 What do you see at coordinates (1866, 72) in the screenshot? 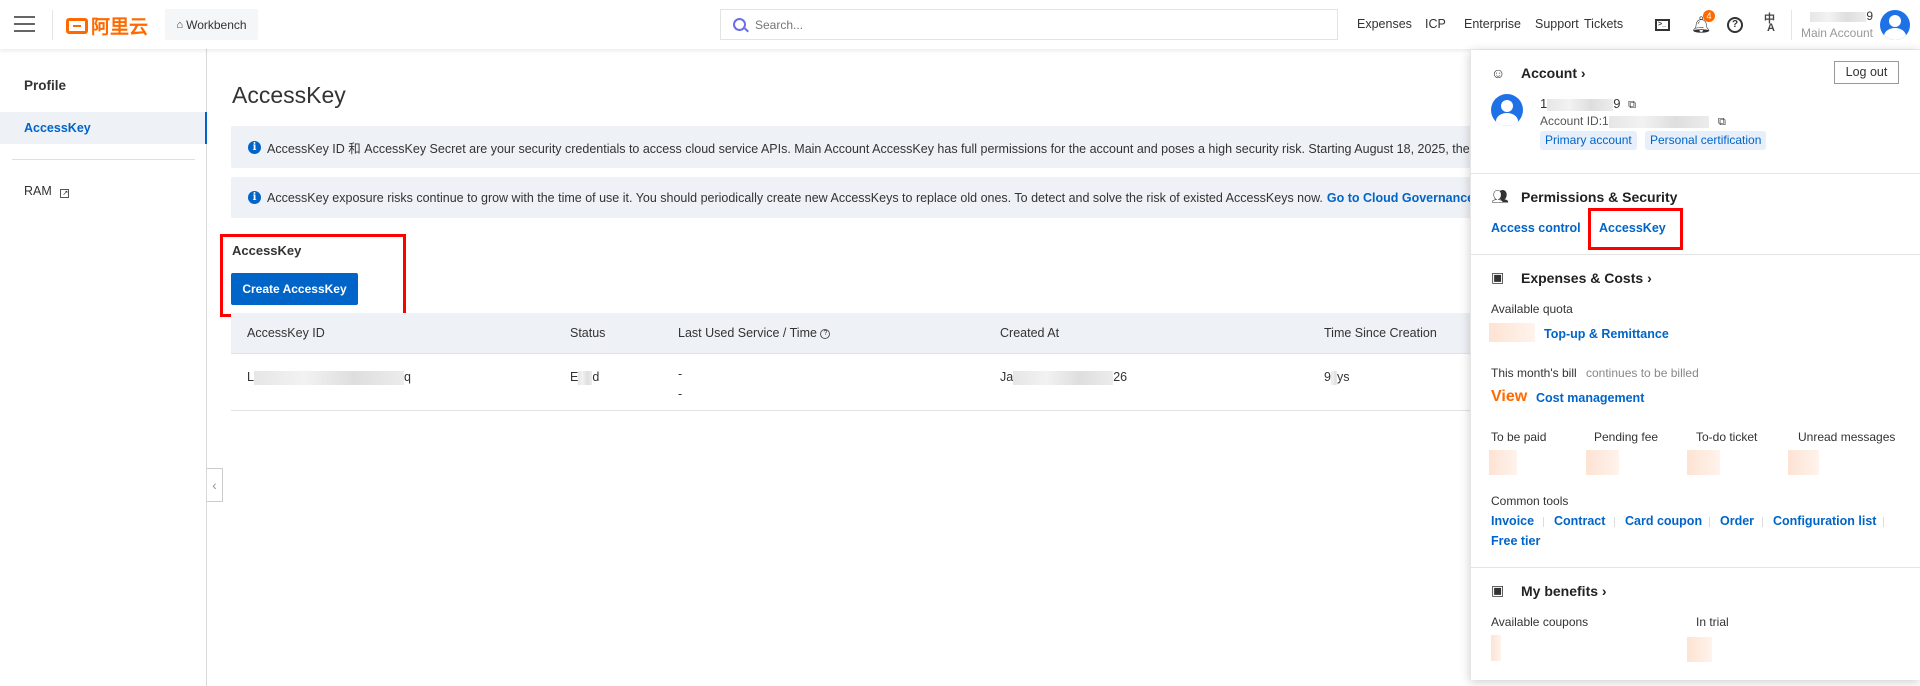
I see `logout-button: Log out` at bounding box center [1866, 72].